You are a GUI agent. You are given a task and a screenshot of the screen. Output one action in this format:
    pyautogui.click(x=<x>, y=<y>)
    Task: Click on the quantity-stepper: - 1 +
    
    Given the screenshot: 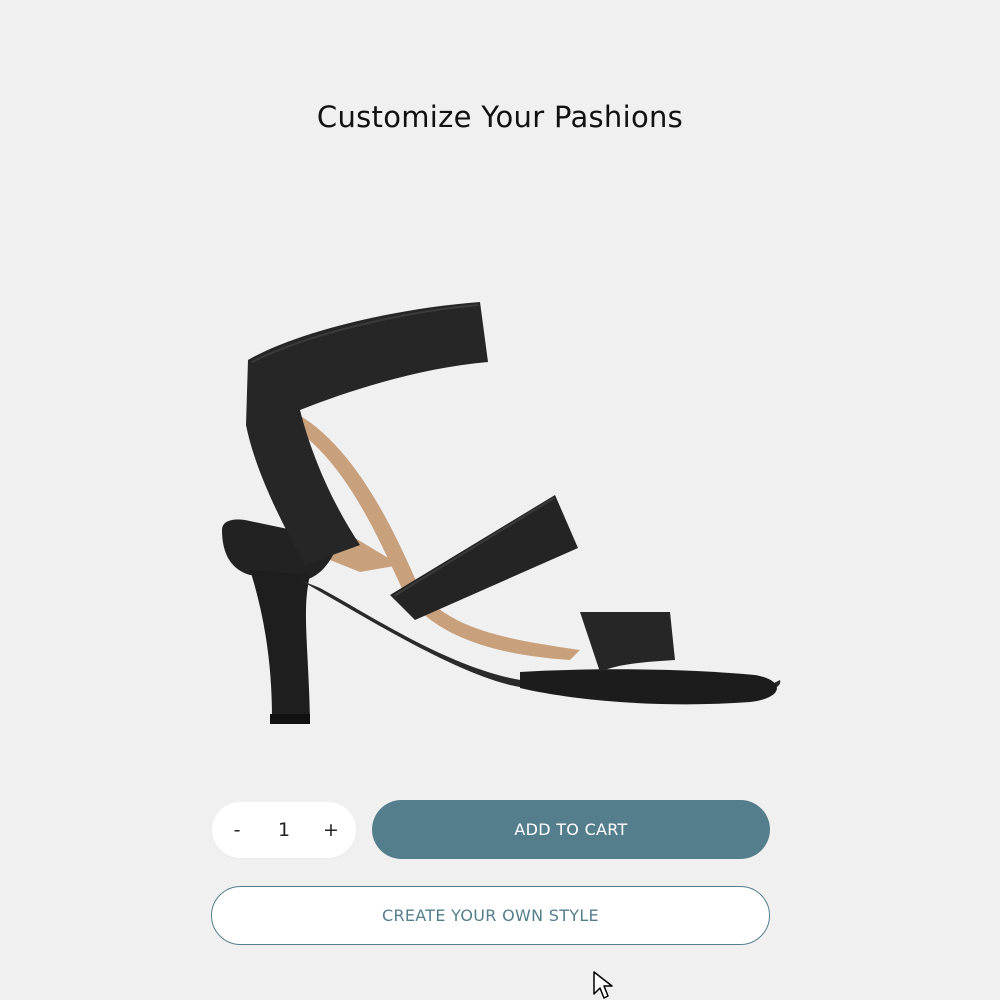 What is the action you would take?
    pyautogui.click(x=284, y=830)
    